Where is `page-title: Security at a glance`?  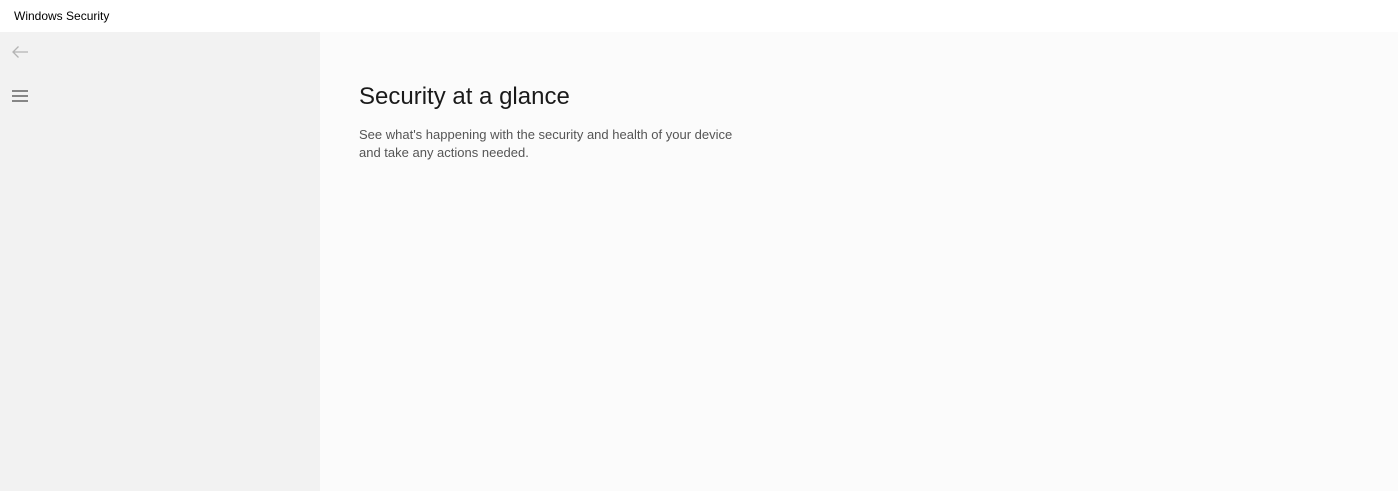 page-title: Security at a glance is located at coordinates (464, 96).